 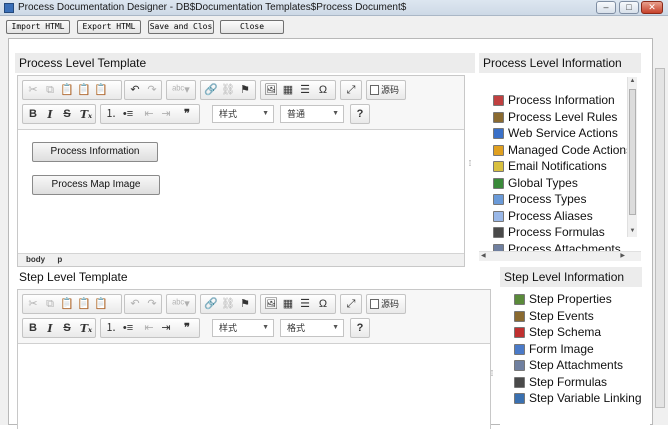 What do you see at coordinates (59, 259) in the screenshot?
I see `path-p: p` at bounding box center [59, 259].